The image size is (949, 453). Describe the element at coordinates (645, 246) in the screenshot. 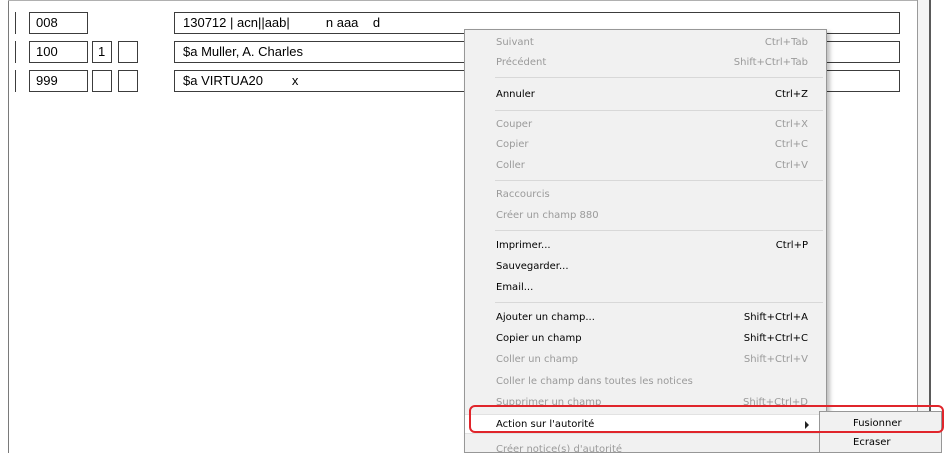

I see `menu-item-imprimer: Imprimer... Ctrl+P` at that location.